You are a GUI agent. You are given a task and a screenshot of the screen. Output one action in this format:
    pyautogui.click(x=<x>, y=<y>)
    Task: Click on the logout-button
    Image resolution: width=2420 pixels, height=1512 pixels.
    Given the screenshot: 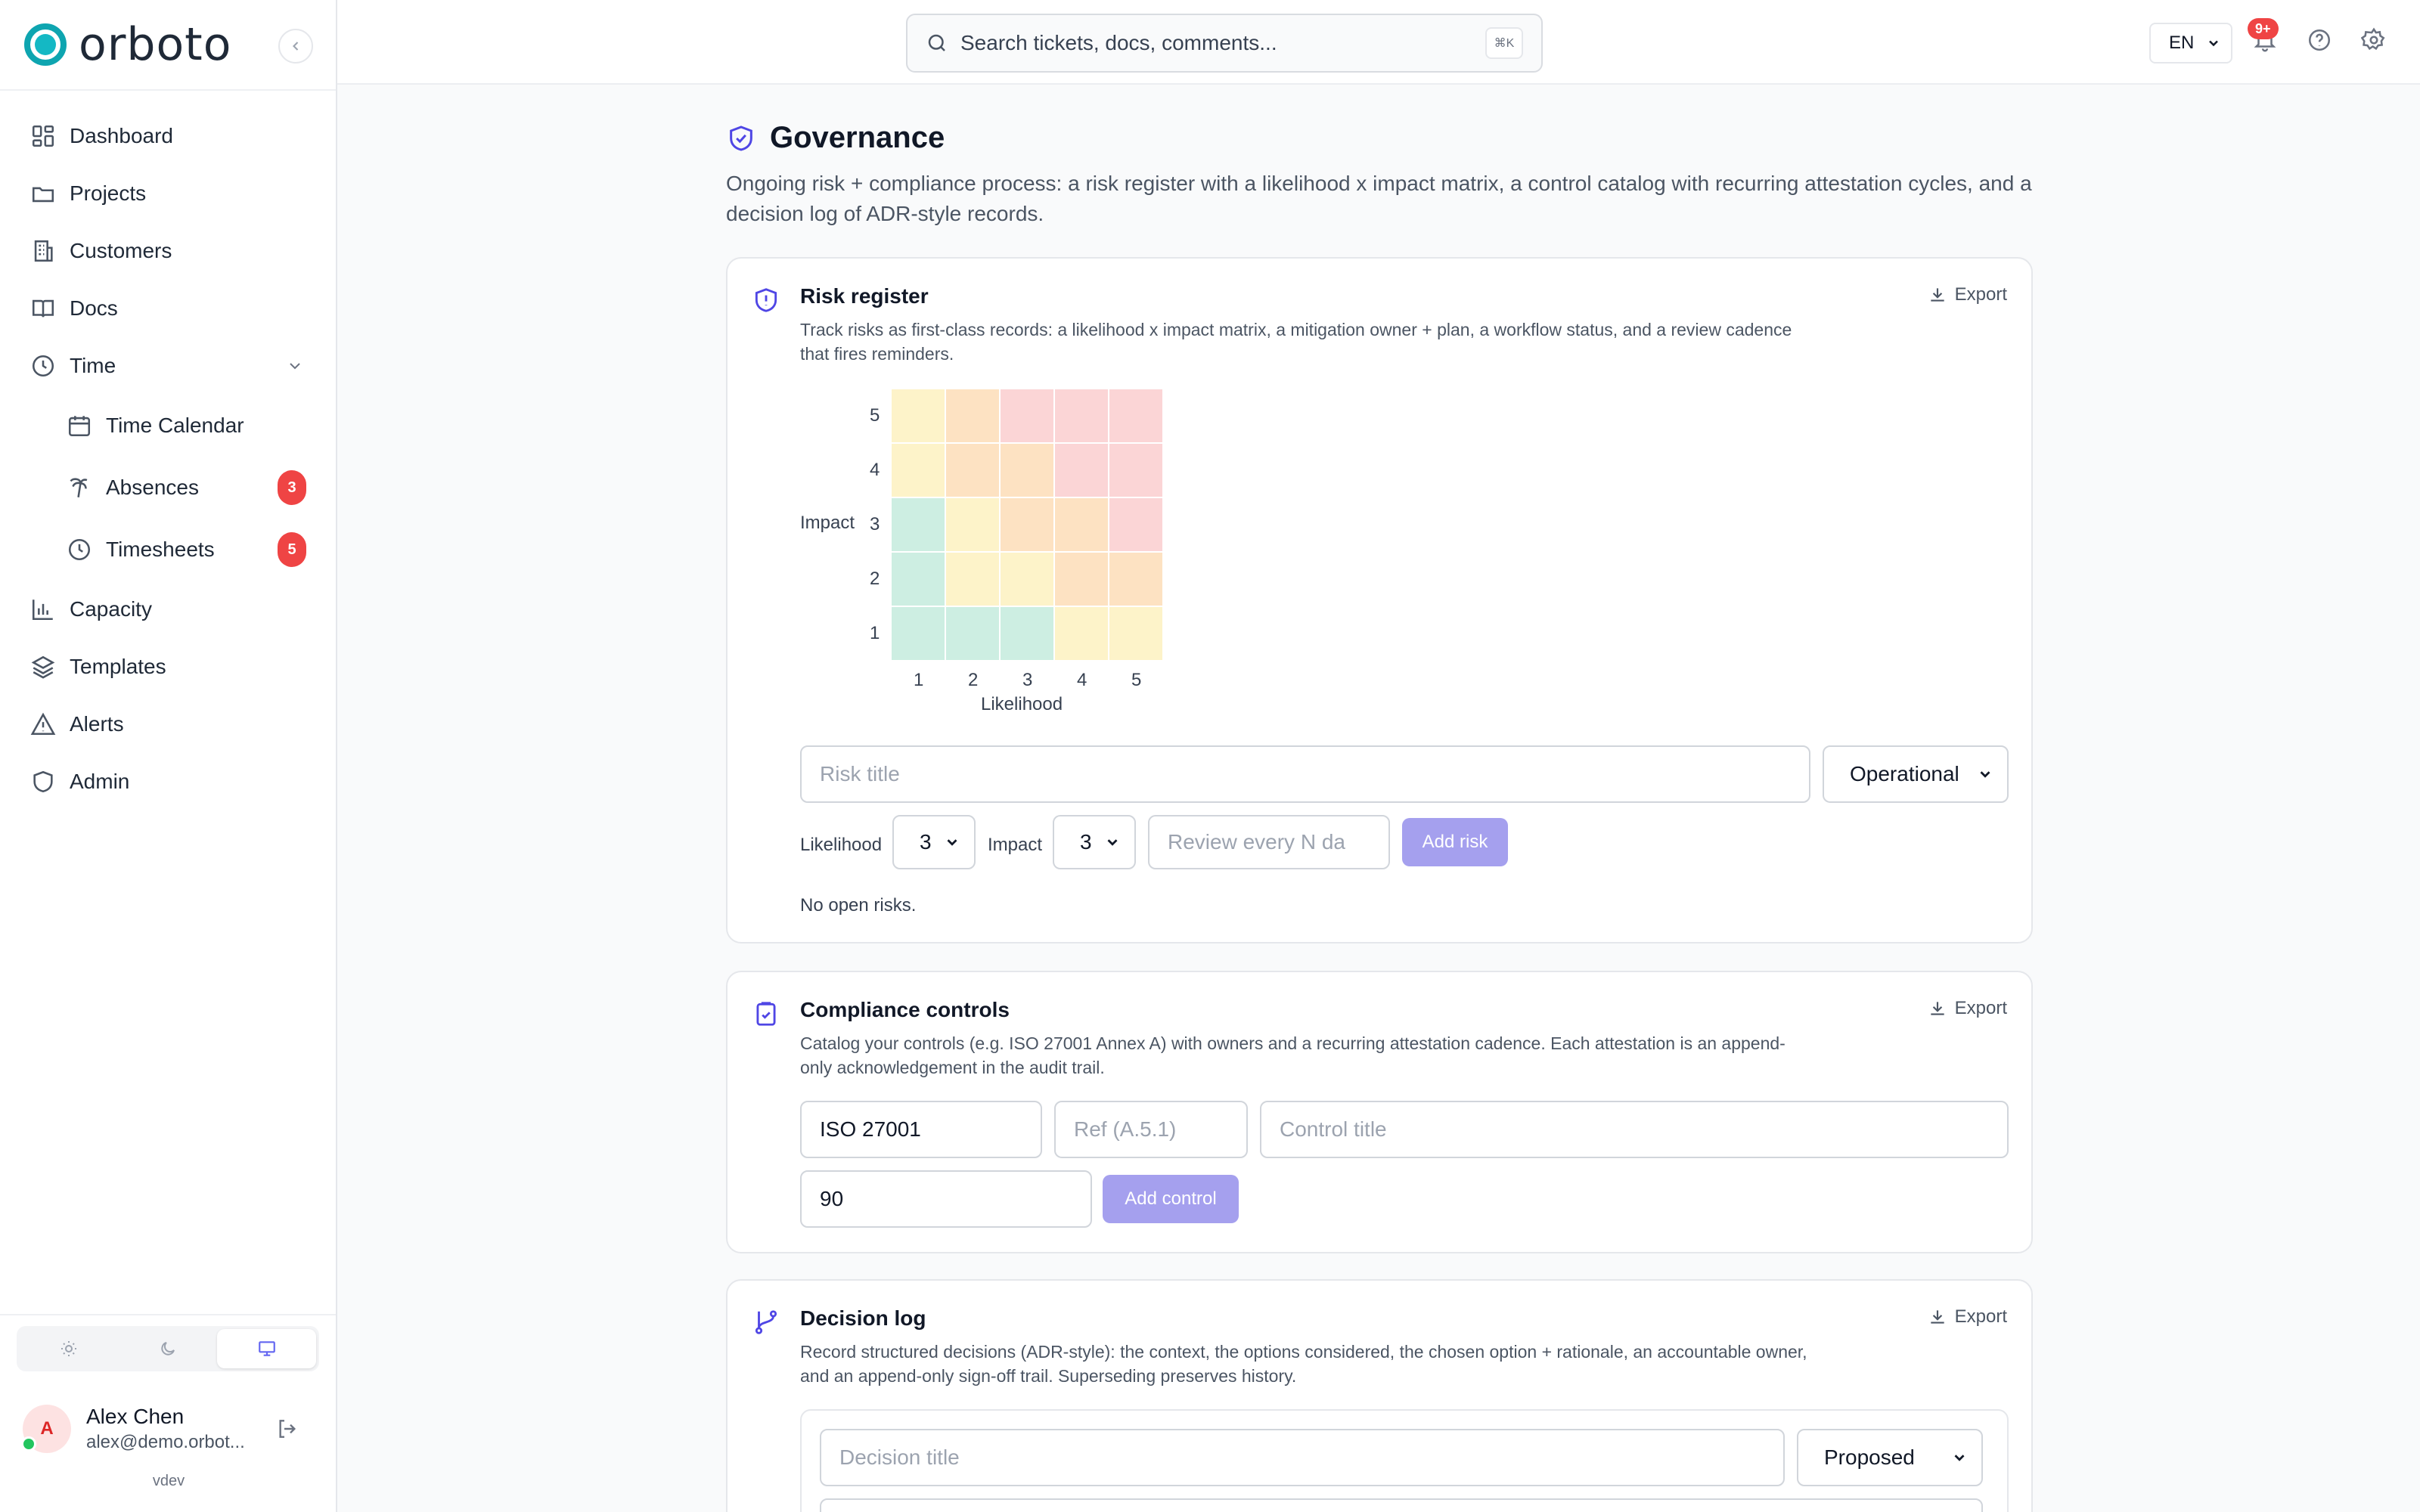 What is the action you would take?
    pyautogui.click(x=287, y=1431)
    